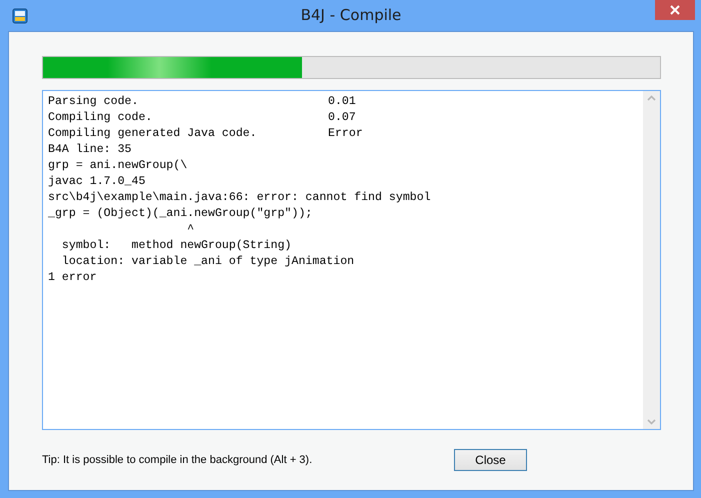 The width and height of the screenshot is (701, 498). Describe the element at coordinates (490, 459) in the screenshot. I see `close-dialog-button: Close` at that location.